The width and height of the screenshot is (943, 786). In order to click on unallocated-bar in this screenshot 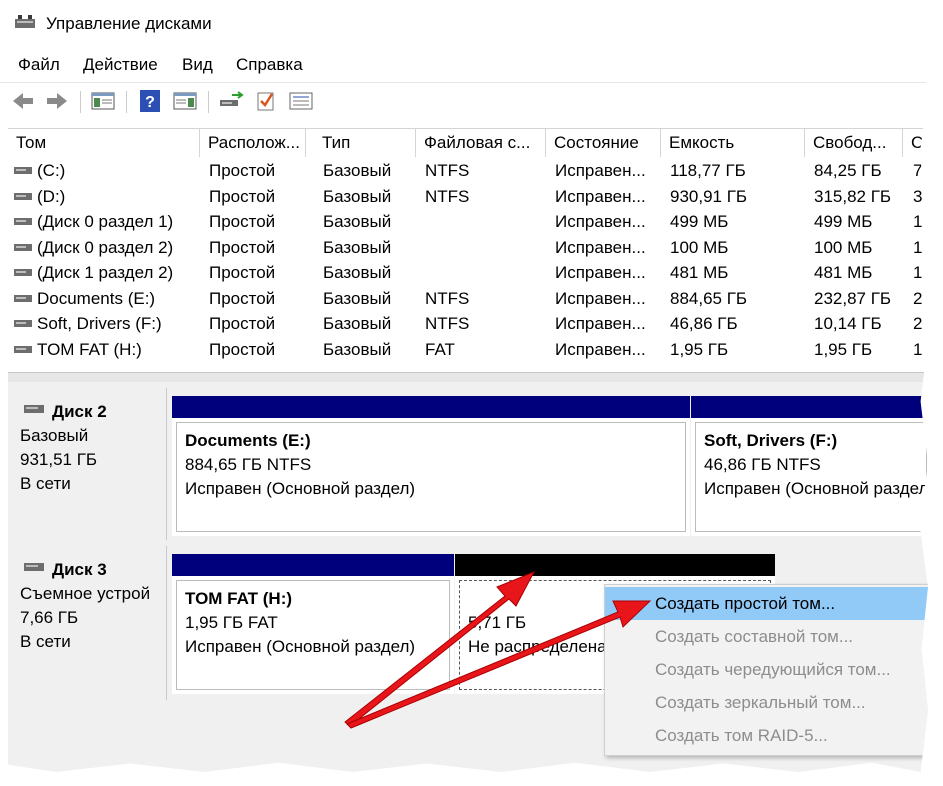, I will do `click(615, 565)`.